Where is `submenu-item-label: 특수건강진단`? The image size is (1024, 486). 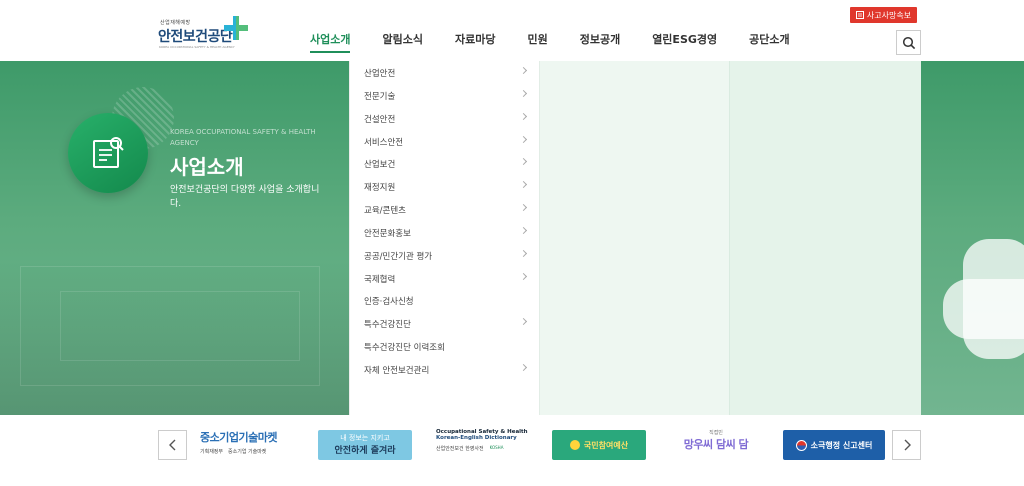
submenu-item-label: 특수건강진단 is located at coordinates (387, 325).